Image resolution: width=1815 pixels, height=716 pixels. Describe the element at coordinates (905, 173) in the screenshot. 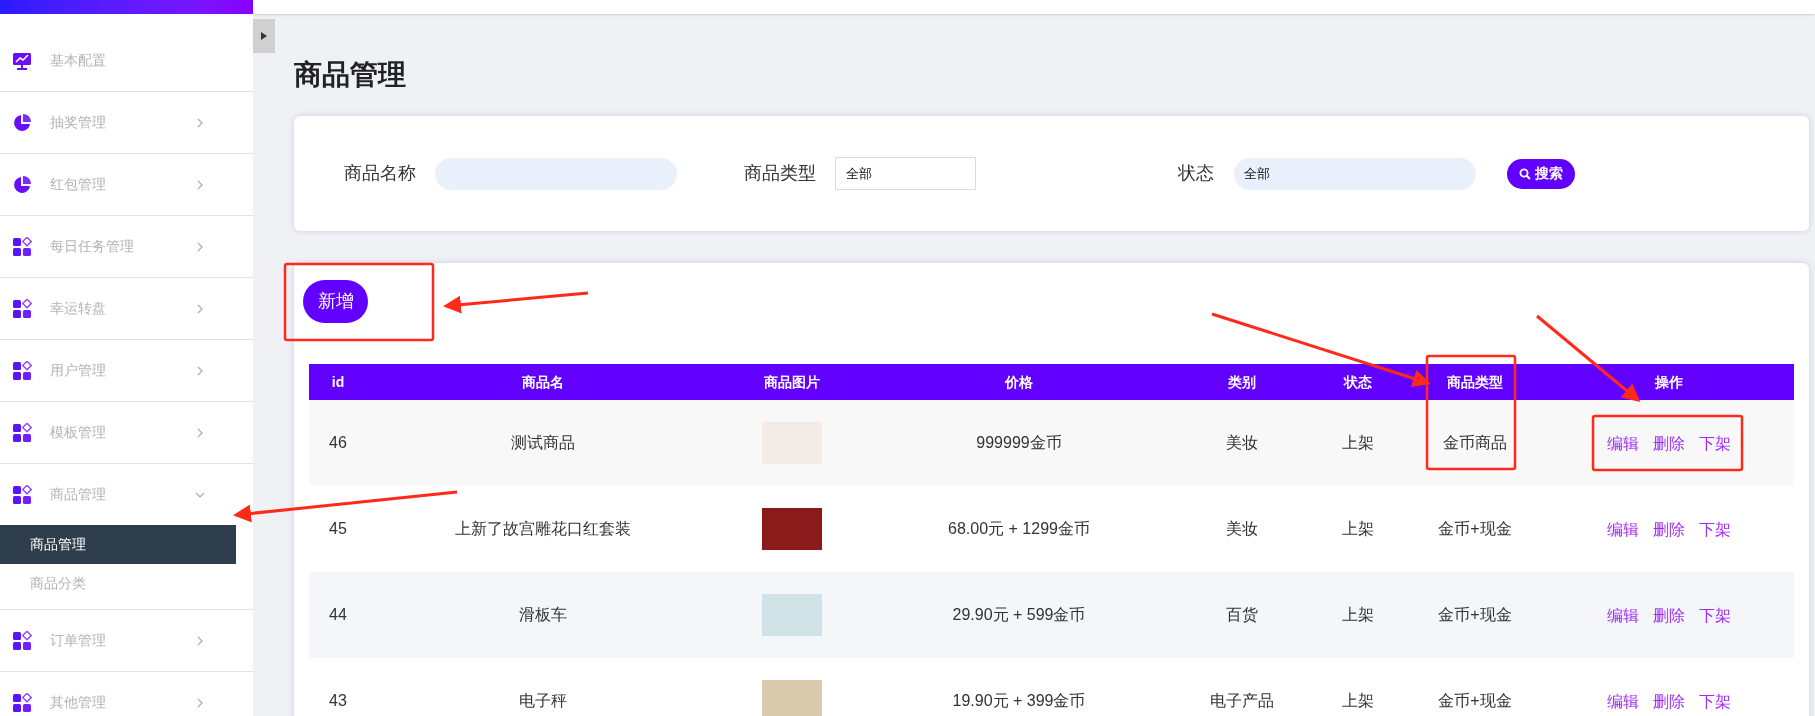

I see `product-type-select: 全部` at that location.